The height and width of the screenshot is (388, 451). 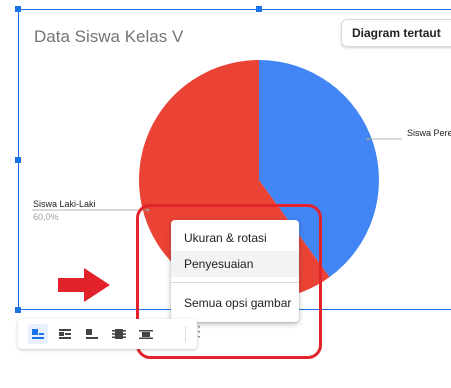 I want to click on linked-chart-label: Diagram tertaut, so click(x=396, y=33).